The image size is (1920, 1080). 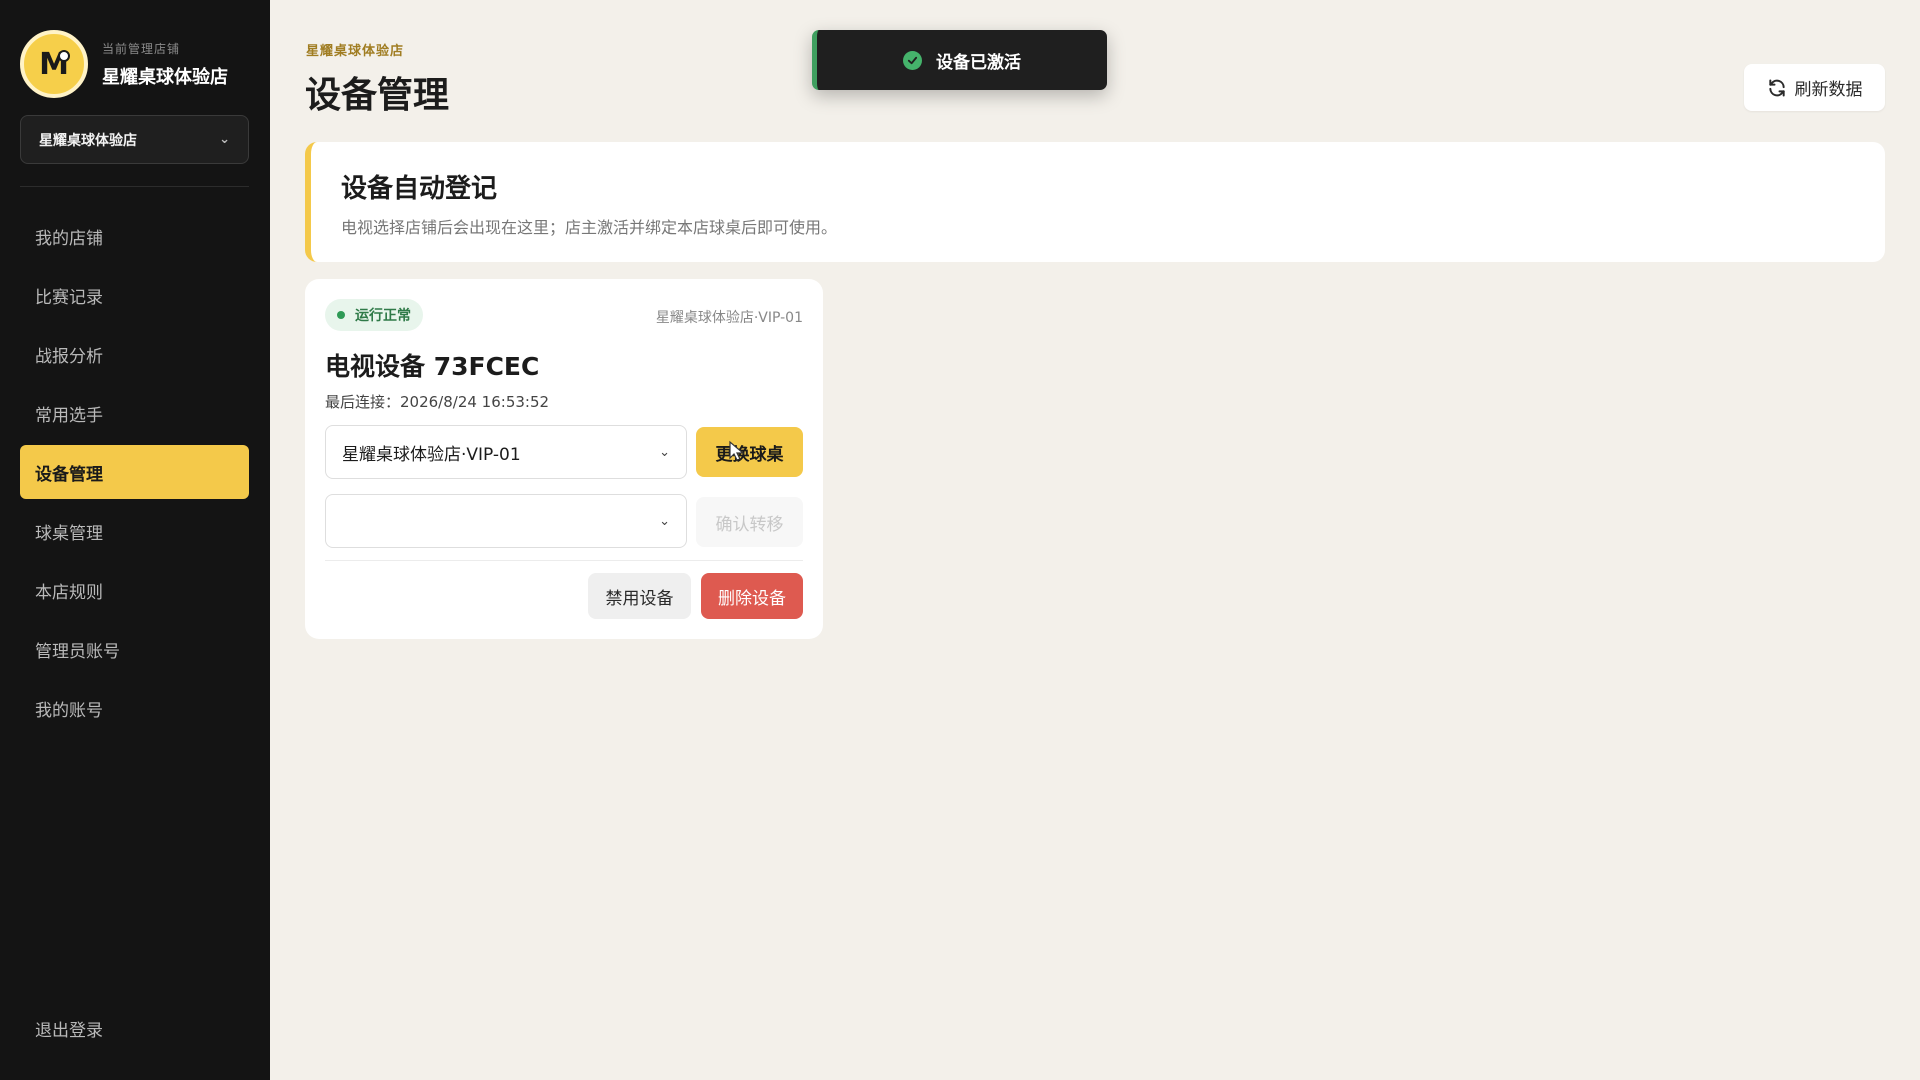 What do you see at coordinates (341, 315) in the screenshot?
I see `status-dot-icon` at bounding box center [341, 315].